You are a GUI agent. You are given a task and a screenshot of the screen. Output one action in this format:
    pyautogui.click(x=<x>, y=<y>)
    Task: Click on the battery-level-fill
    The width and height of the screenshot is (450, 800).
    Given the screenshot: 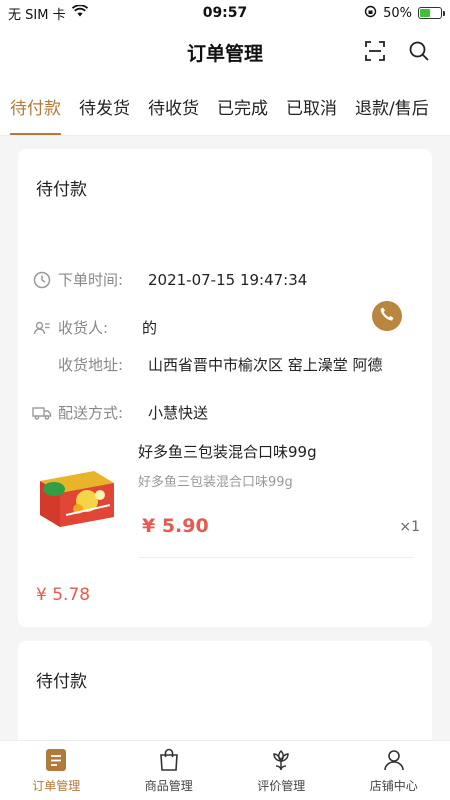 What is the action you would take?
    pyautogui.click(x=425, y=13)
    